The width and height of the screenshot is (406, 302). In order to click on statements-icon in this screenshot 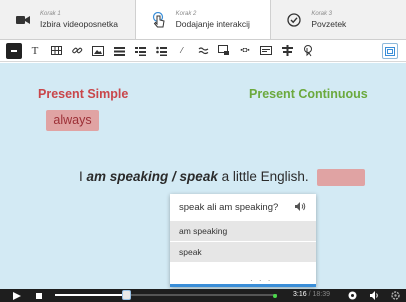, I will do `click(119, 51)`.